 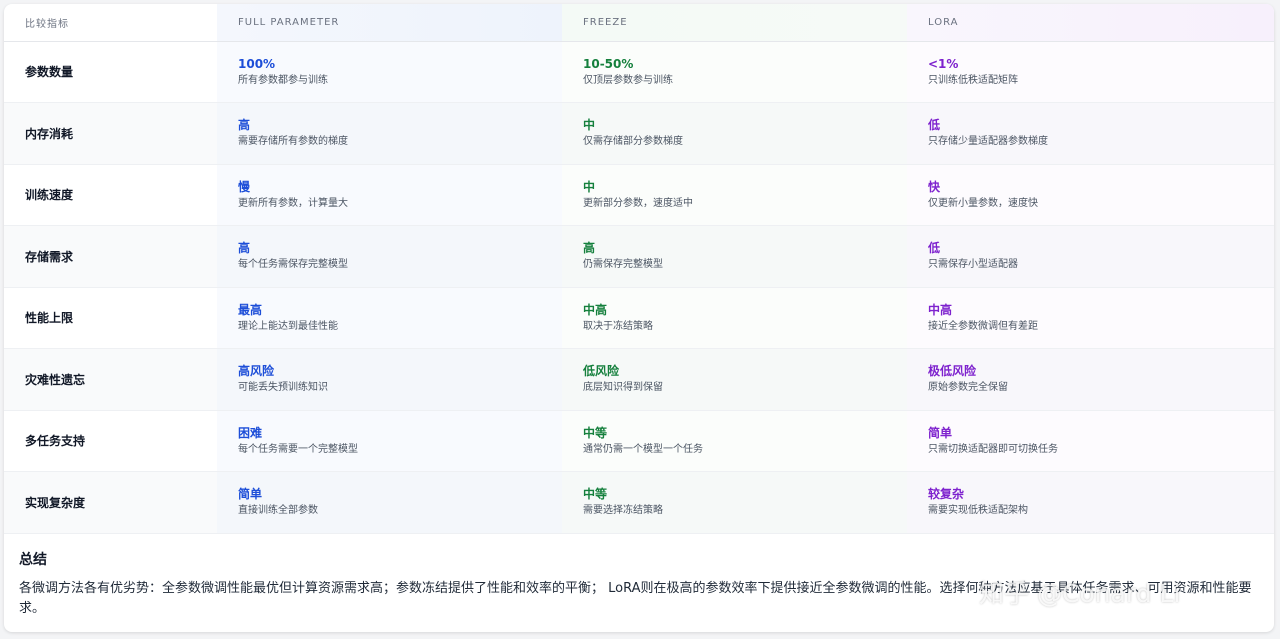 I want to click on full-parameter-value: 高风险, so click(x=256, y=371).